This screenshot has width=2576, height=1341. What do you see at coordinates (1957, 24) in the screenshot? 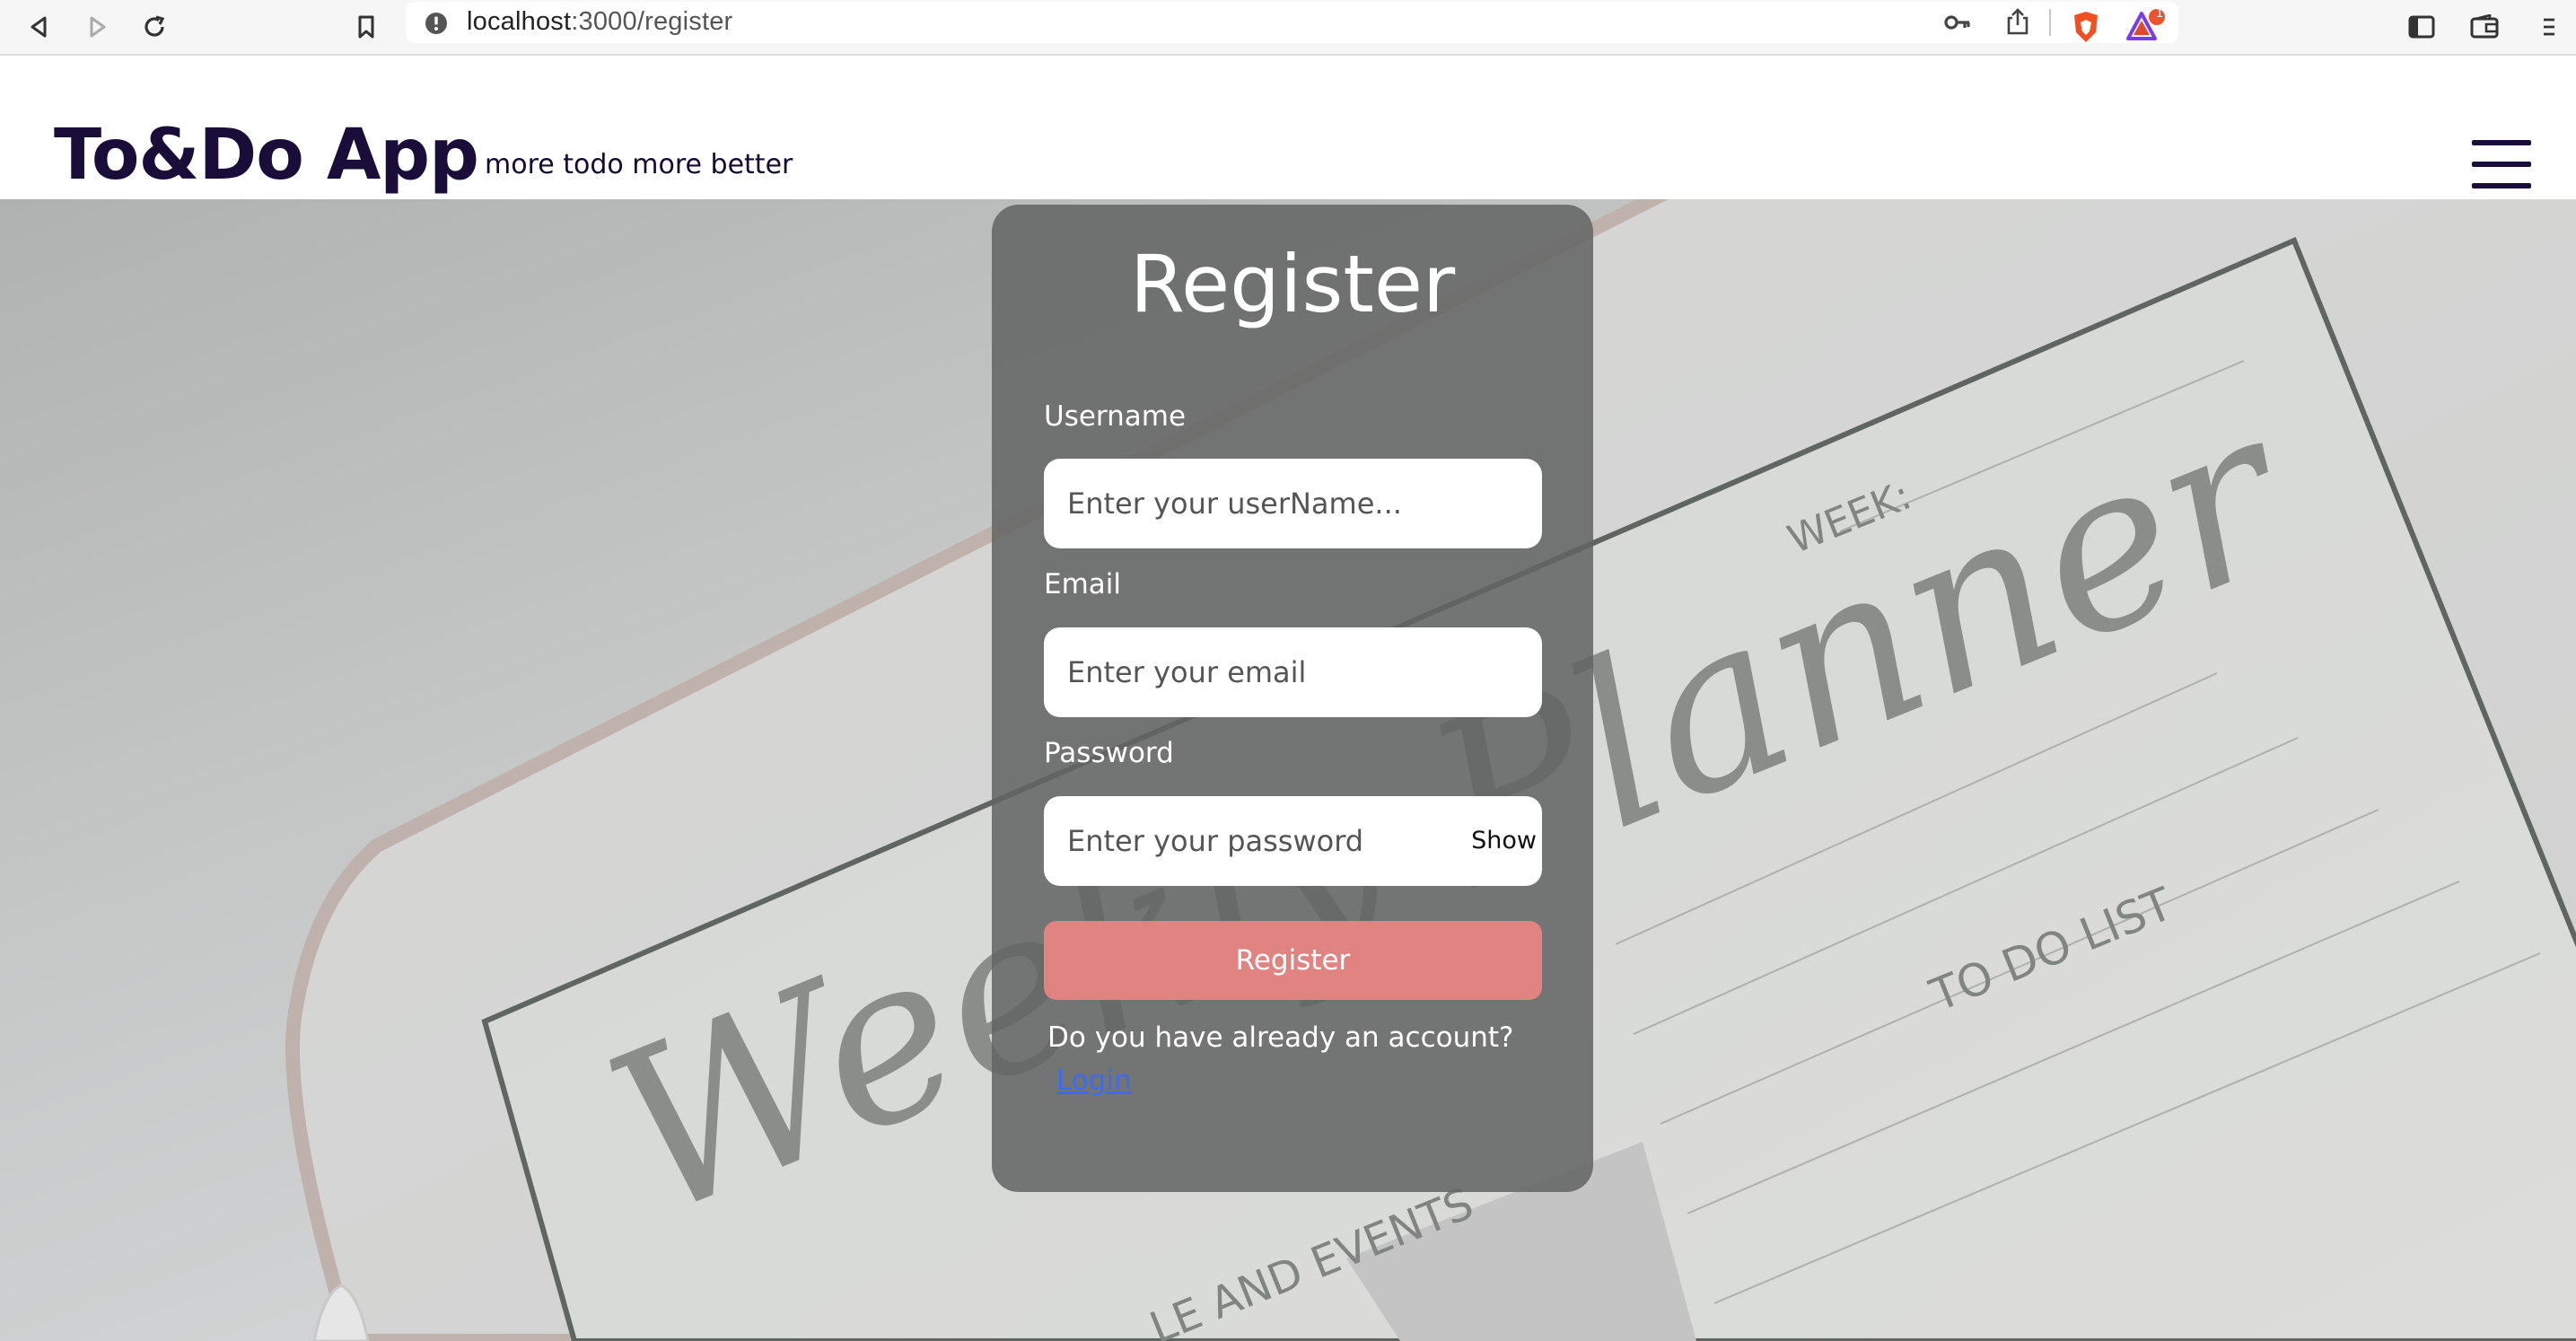
I see `key-icon` at bounding box center [1957, 24].